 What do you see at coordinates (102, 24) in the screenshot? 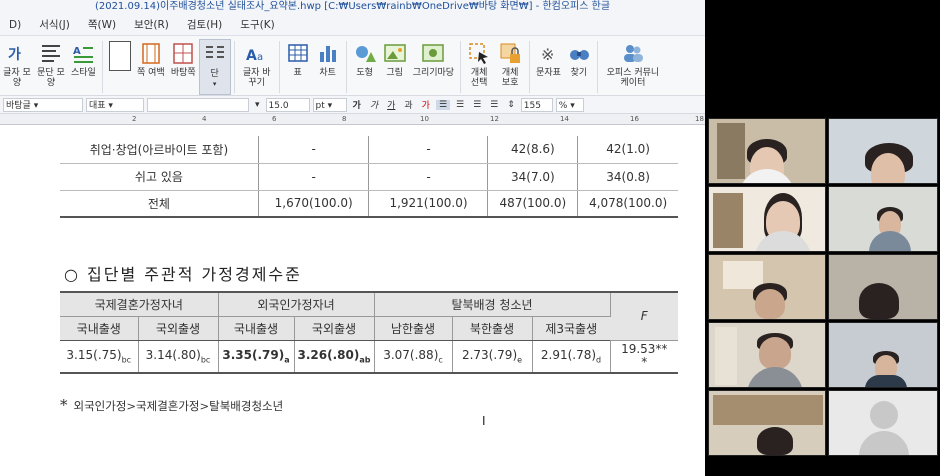
I see `menu-item-page: 쪽(W)` at bounding box center [102, 24].